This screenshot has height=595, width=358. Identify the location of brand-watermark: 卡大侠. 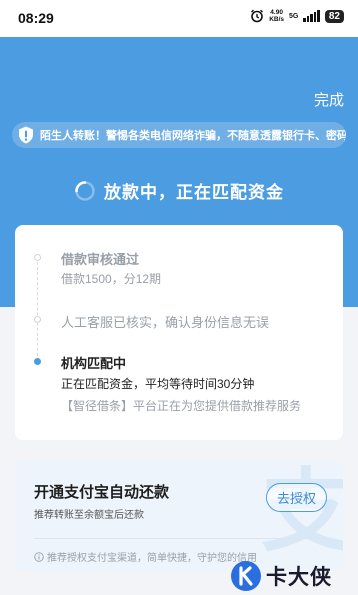
(281, 576).